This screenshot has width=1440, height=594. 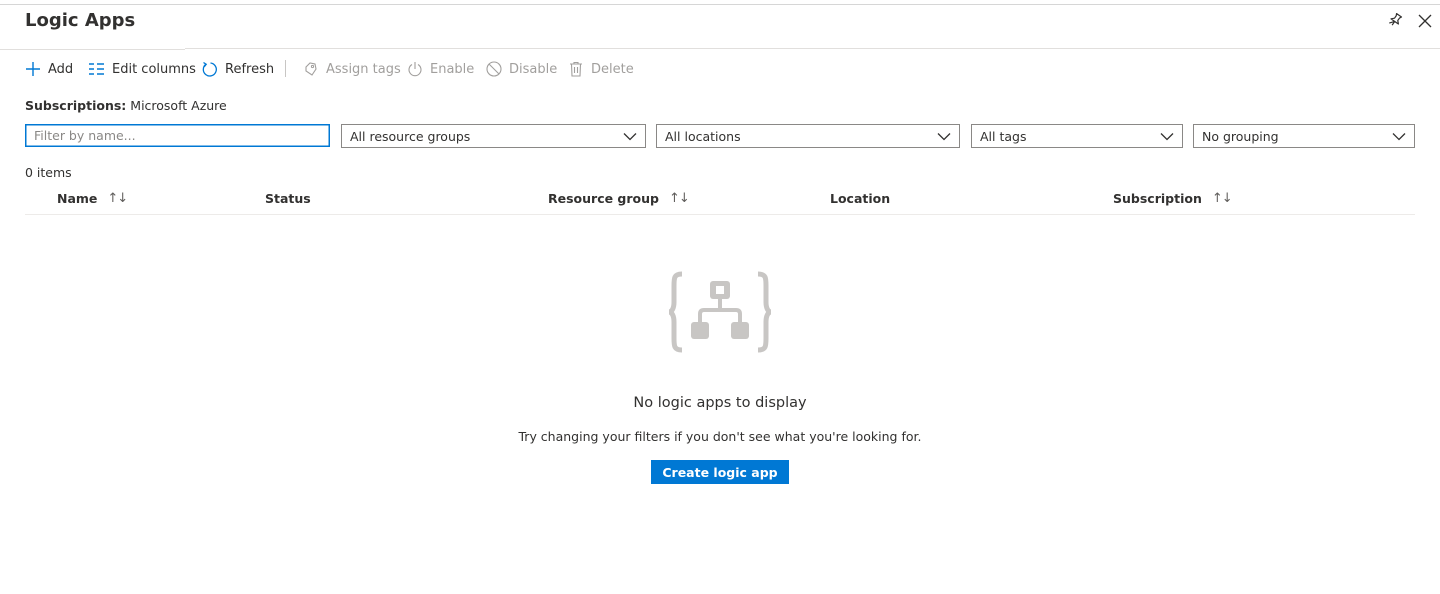 What do you see at coordinates (720, 403) in the screenshot?
I see `empty-state-title: No logic apps to display` at bounding box center [720, 403].